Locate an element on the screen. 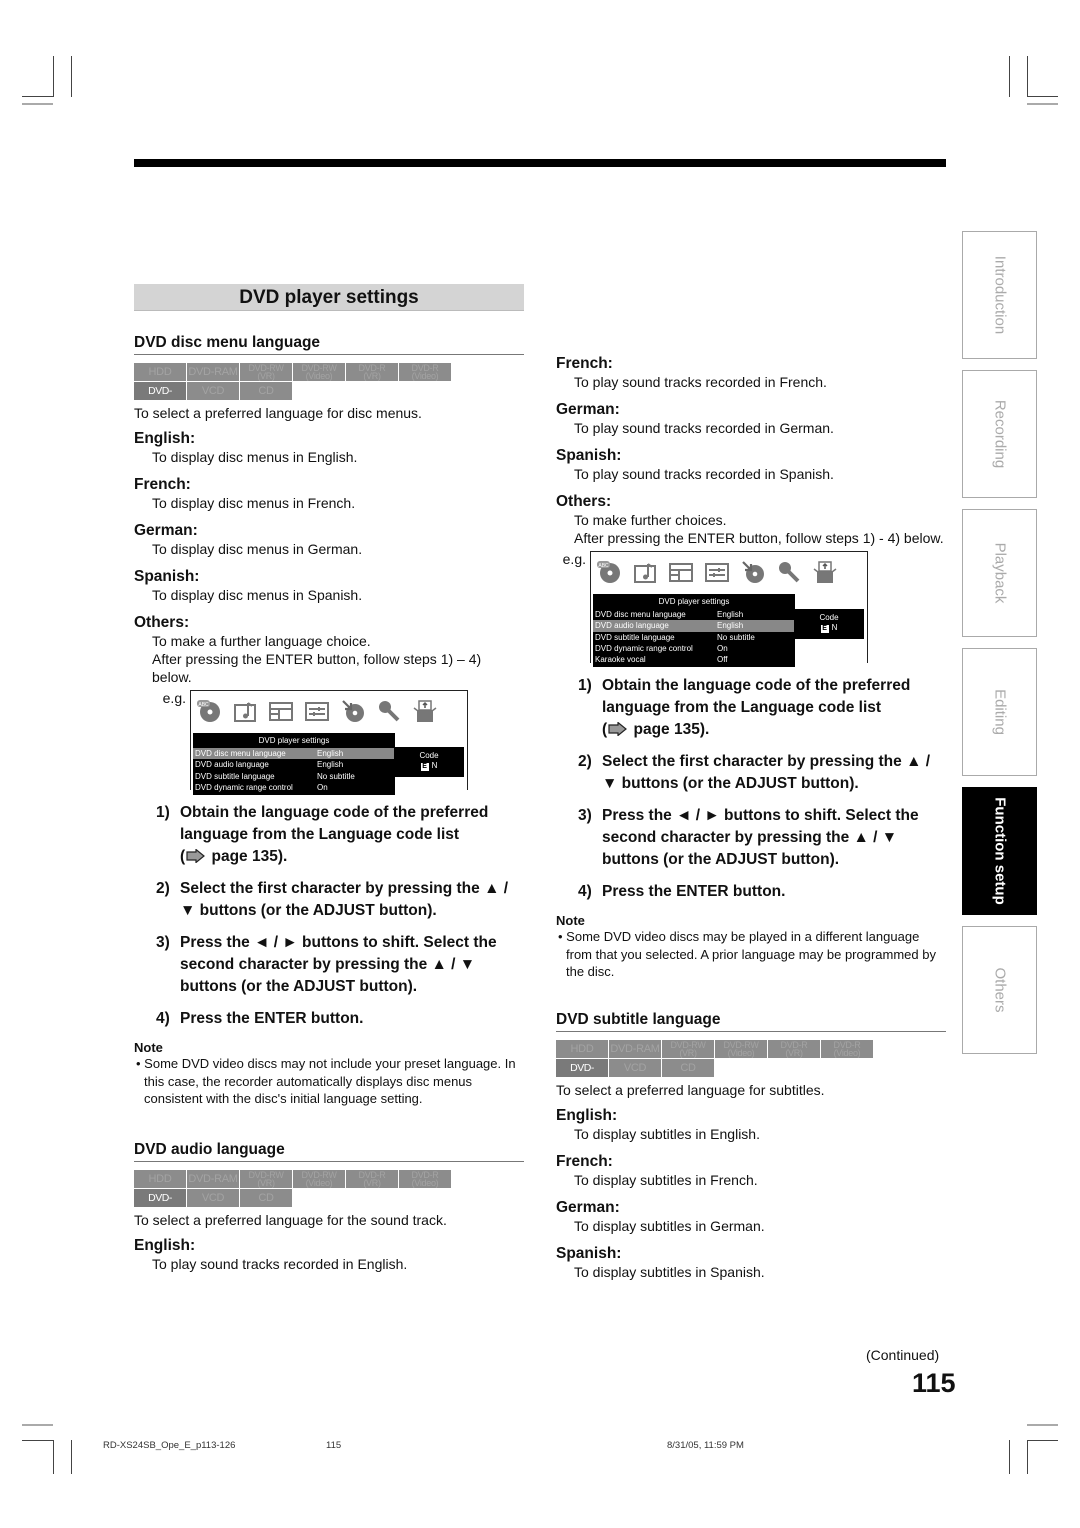  header-rule is located at coordinates (540, 163).